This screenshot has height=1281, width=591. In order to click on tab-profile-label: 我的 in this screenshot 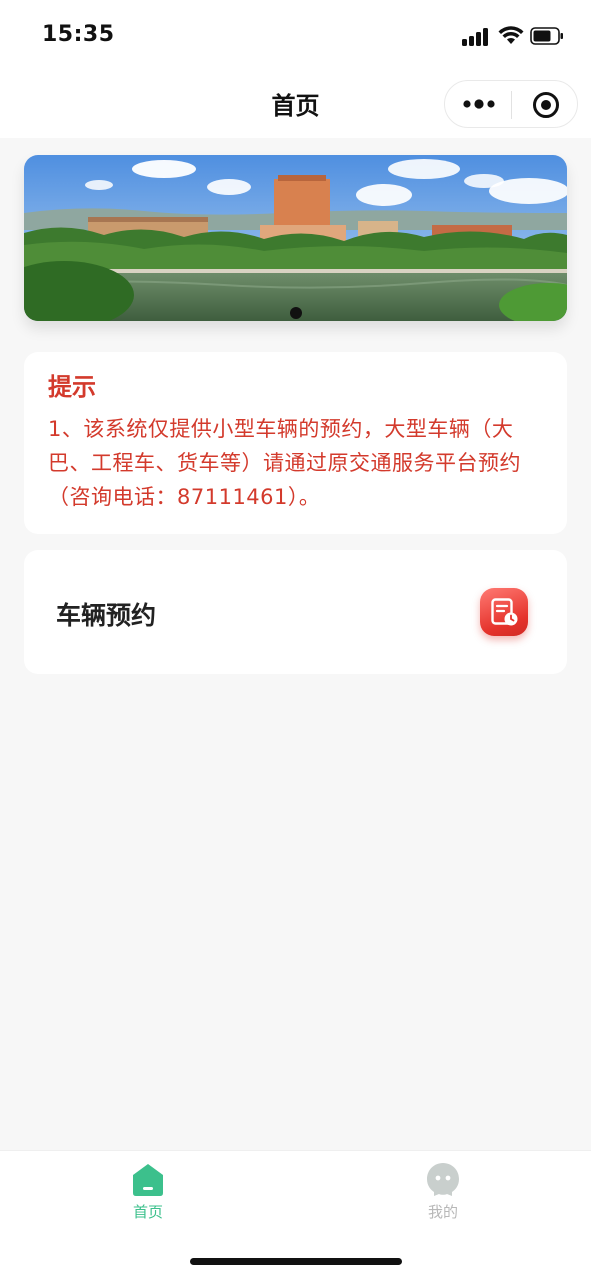, I will do `click(442, 1212)`.